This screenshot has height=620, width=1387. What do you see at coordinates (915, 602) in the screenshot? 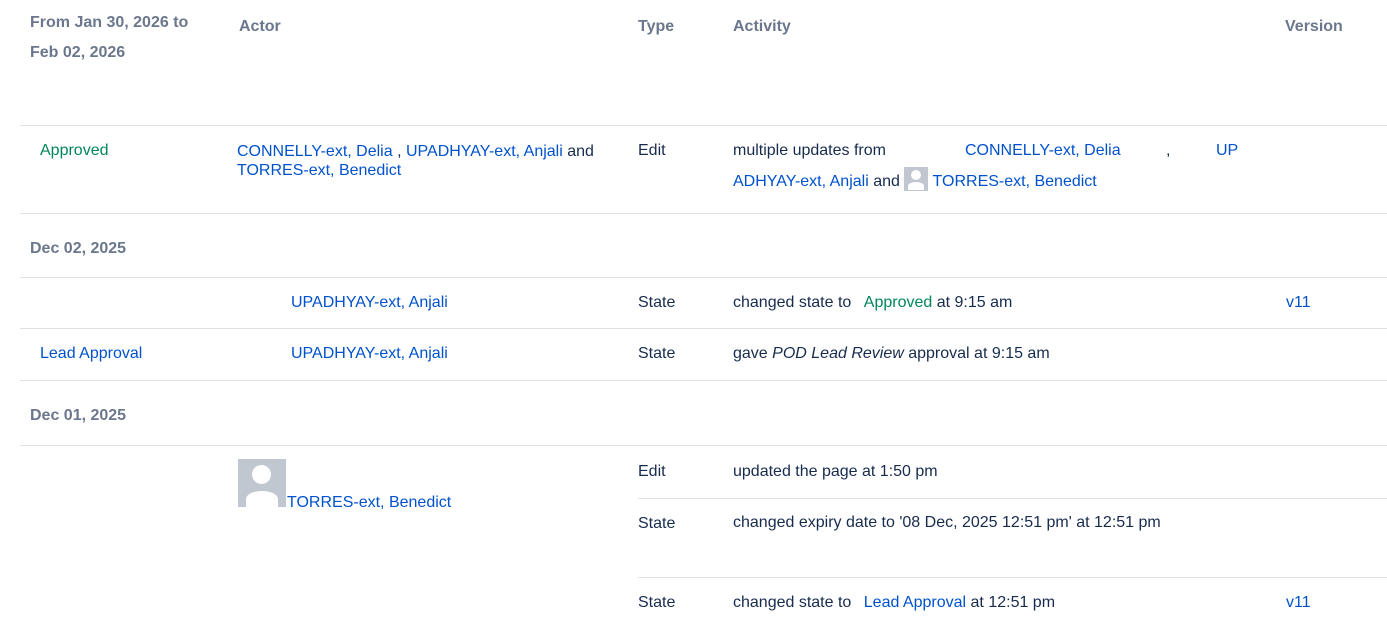
I see `state-link: Lead Approval` at bounding box center [915, 602].